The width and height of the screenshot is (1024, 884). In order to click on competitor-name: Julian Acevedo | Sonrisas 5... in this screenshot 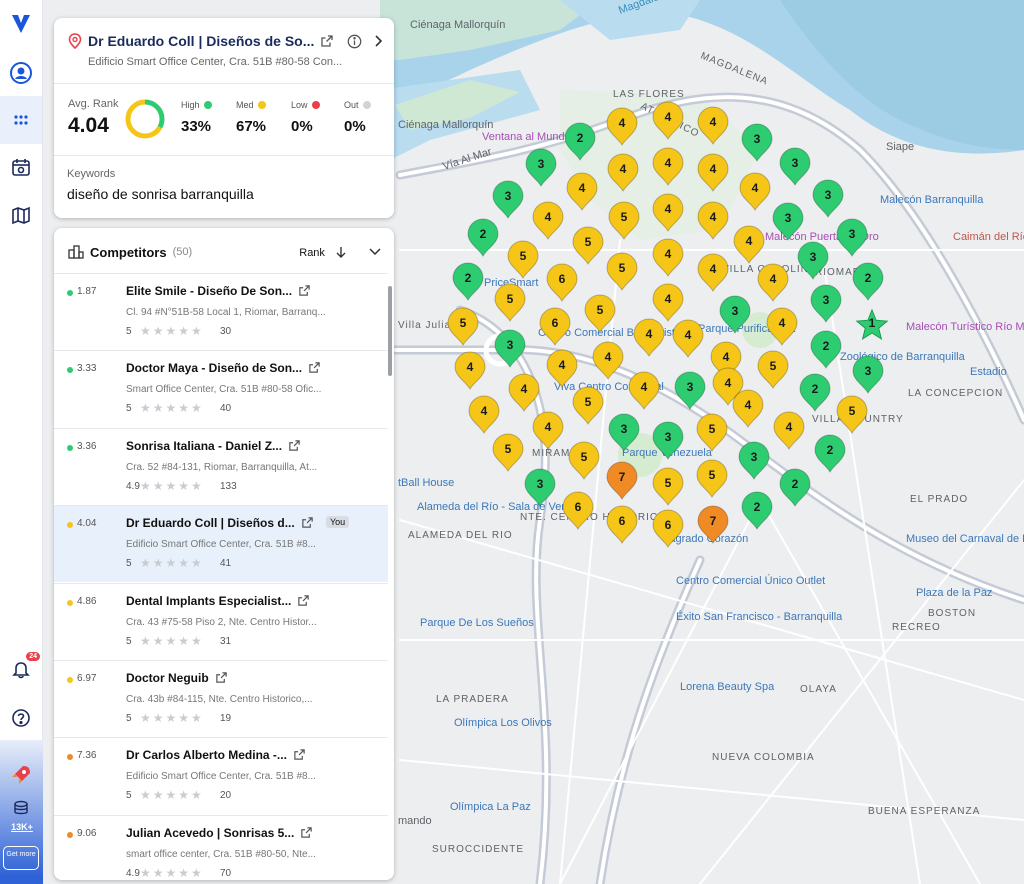, I will do `click(219, 833)`.